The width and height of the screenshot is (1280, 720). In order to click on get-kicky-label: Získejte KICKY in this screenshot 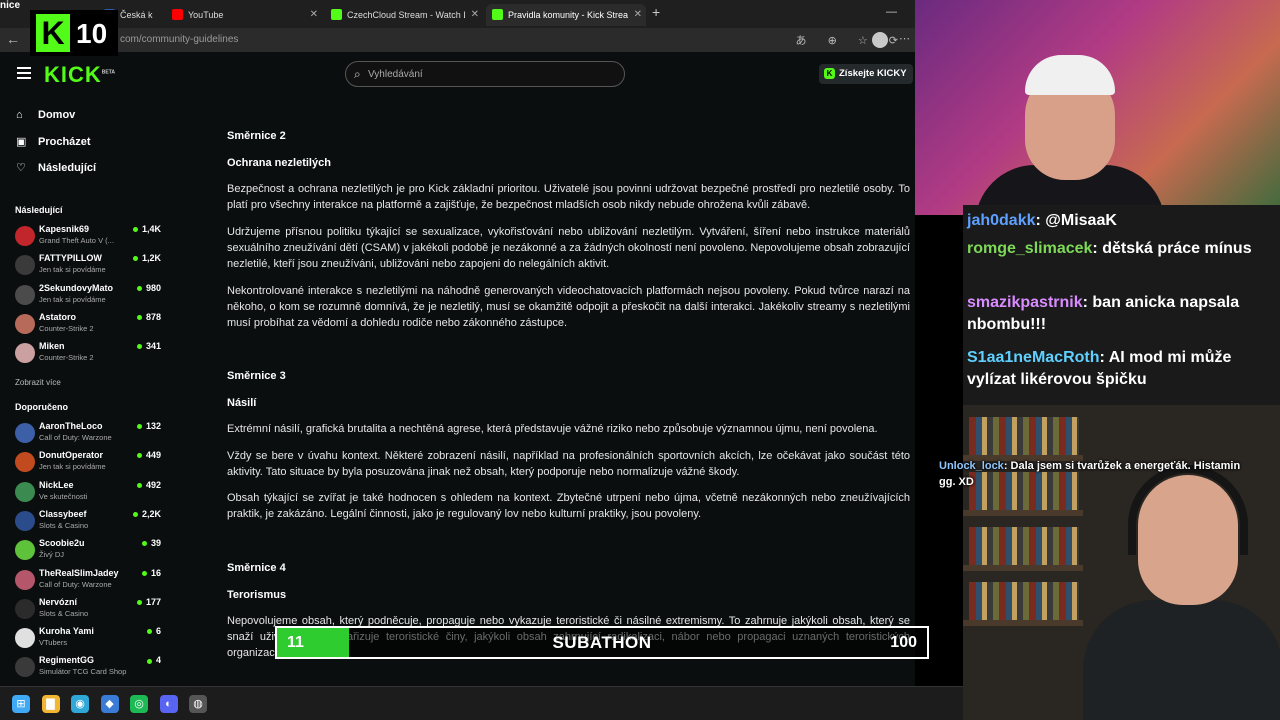, I will do `click(873, 73)`.